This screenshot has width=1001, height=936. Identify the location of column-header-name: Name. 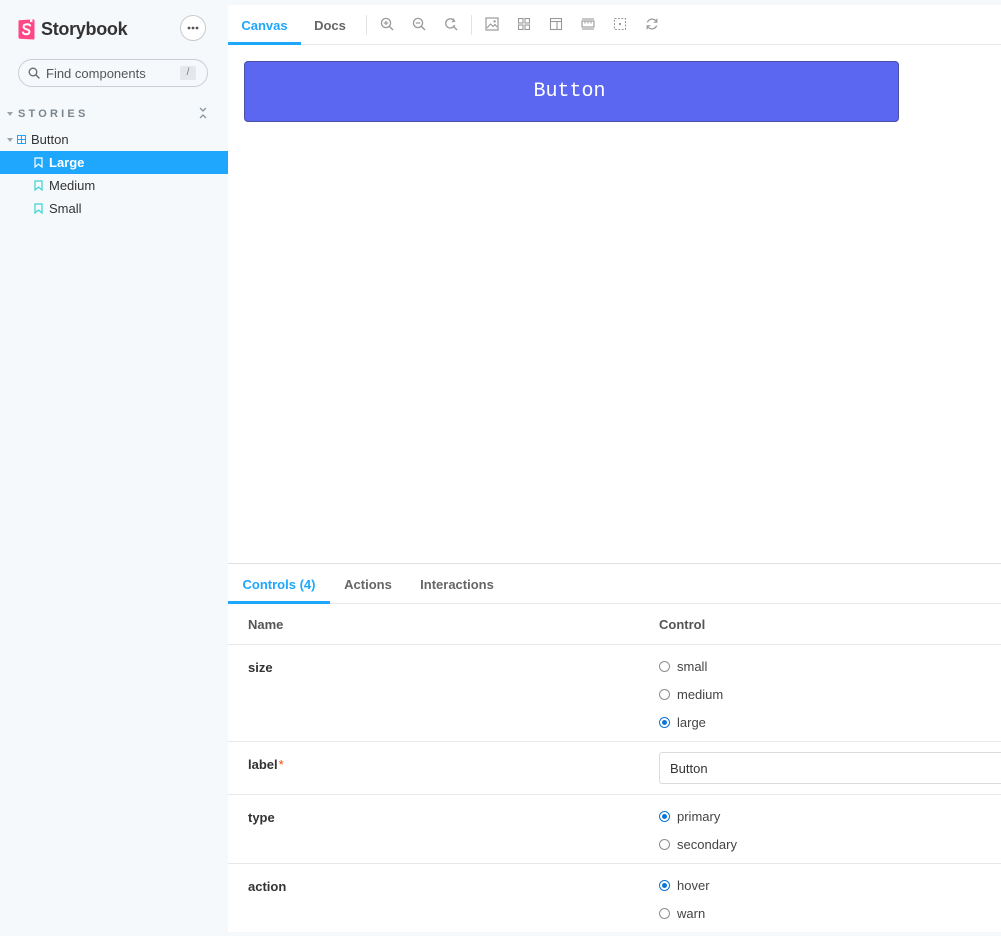
(266, 624).